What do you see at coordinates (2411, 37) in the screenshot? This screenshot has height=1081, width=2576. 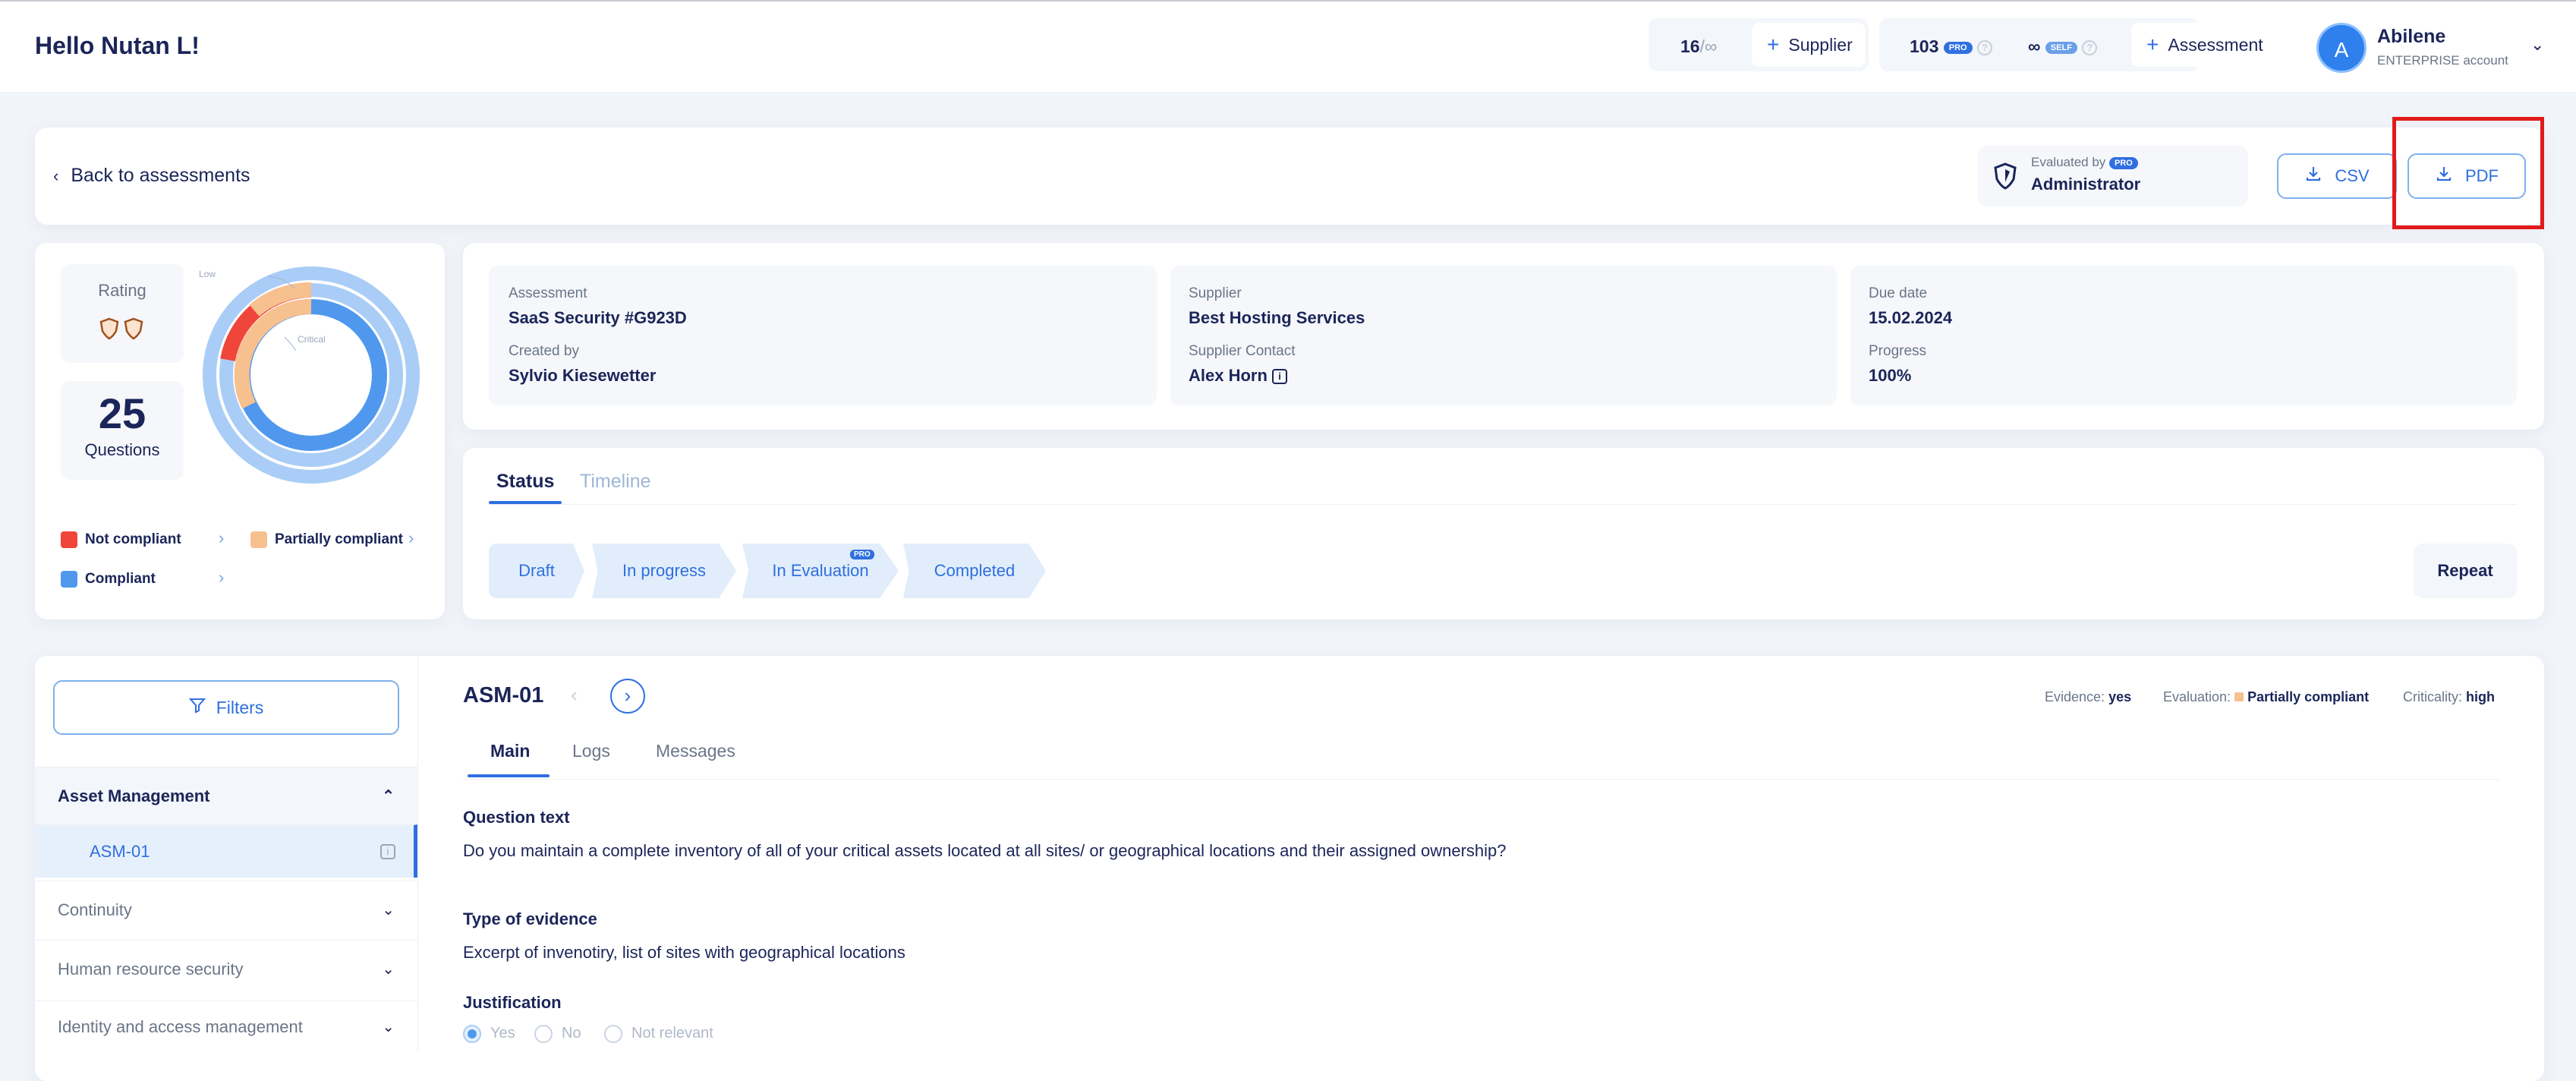 I see `user-name: Abilene` at bounding box center [2411, 37].